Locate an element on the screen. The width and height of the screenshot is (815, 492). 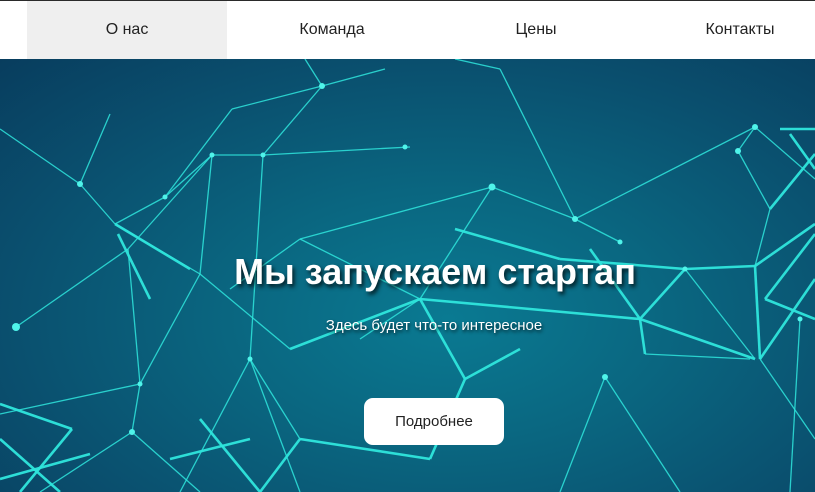
hero-subtitle: Здесь будет что-то интересное is located at coordinates (434, 325).